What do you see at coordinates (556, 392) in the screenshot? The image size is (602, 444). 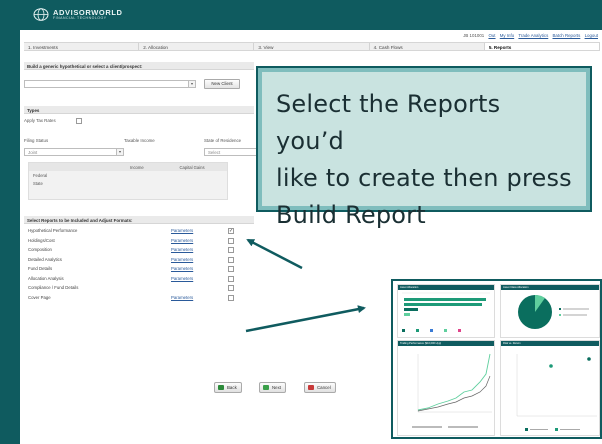 I see `preview-scatter-chart` at bounding box center [556, 392].